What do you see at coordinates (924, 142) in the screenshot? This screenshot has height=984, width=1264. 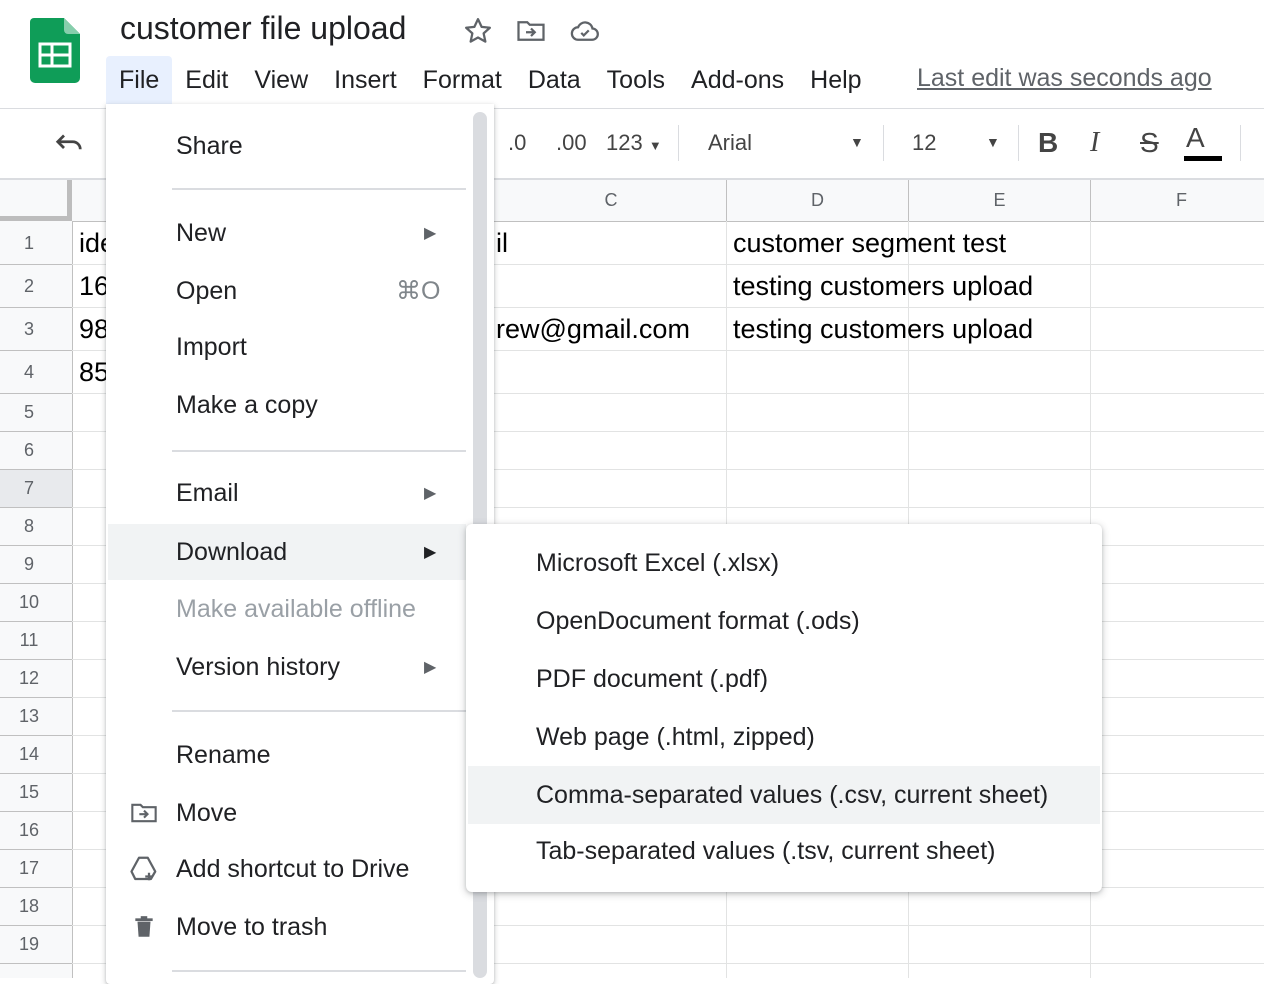 I see `font-size-label: 12` at bounding box center [924, 142].